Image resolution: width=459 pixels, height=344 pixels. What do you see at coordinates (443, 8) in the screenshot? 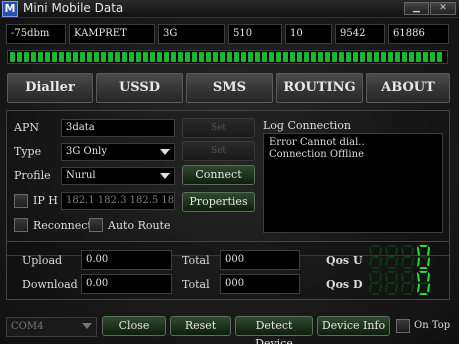
I see `close-window-button: ✕` at bounding box center [443, 8].